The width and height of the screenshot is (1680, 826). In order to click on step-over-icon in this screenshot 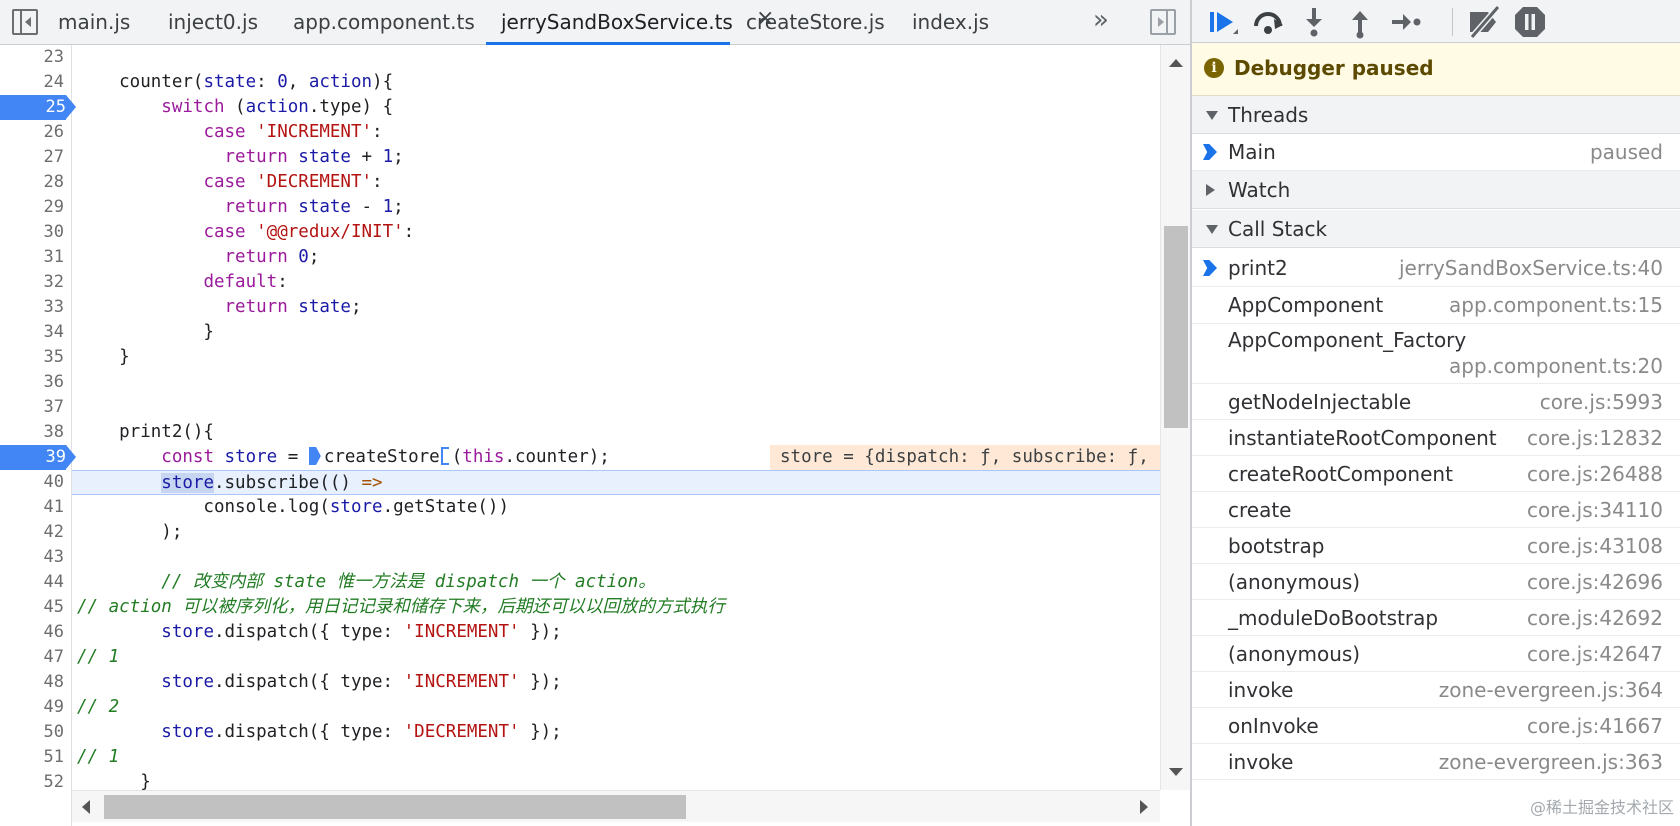, I will do `click(1268, 22)`.